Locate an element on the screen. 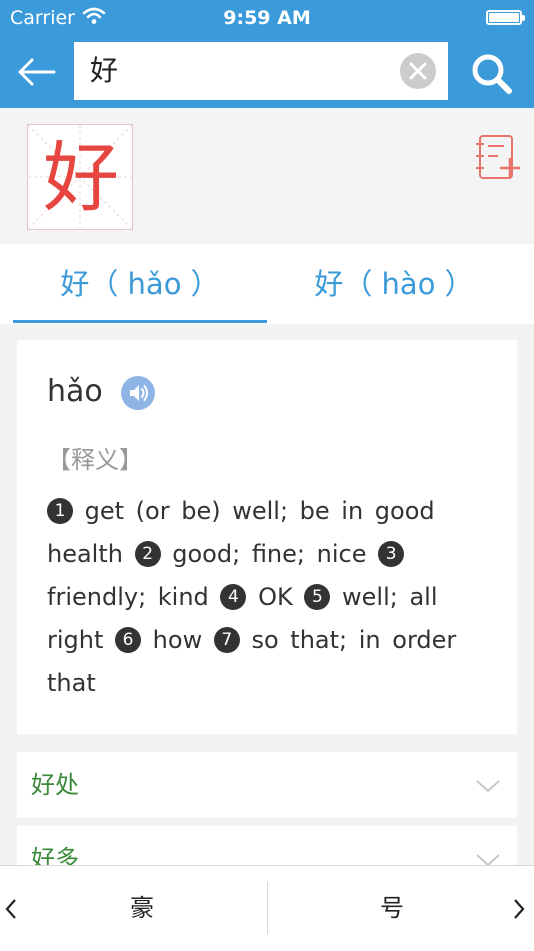 This screenshot has height=951, width=534. next-character-button: 号 is located at coordinates (392, 908).